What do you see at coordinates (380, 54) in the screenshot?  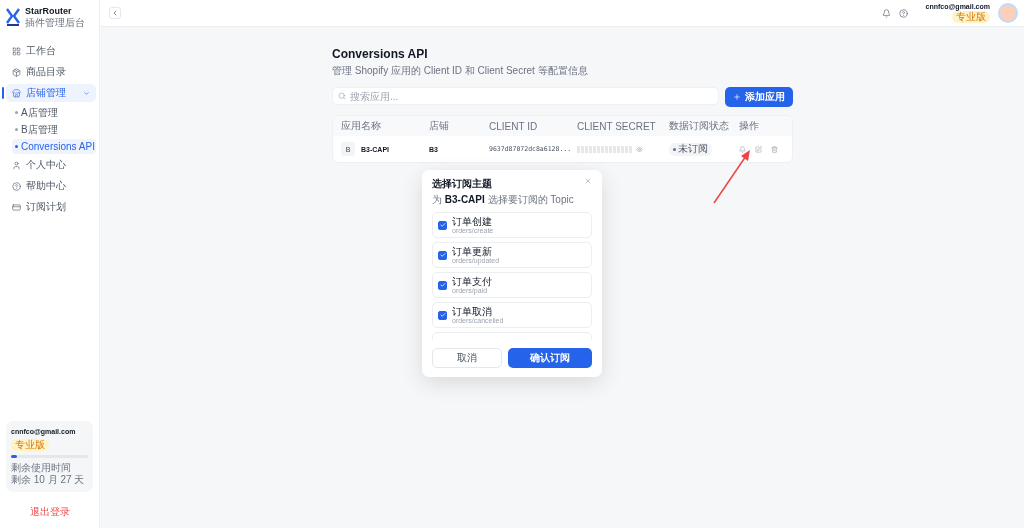 I see `page-title: Conversions API` at bounding box center [380, 54].